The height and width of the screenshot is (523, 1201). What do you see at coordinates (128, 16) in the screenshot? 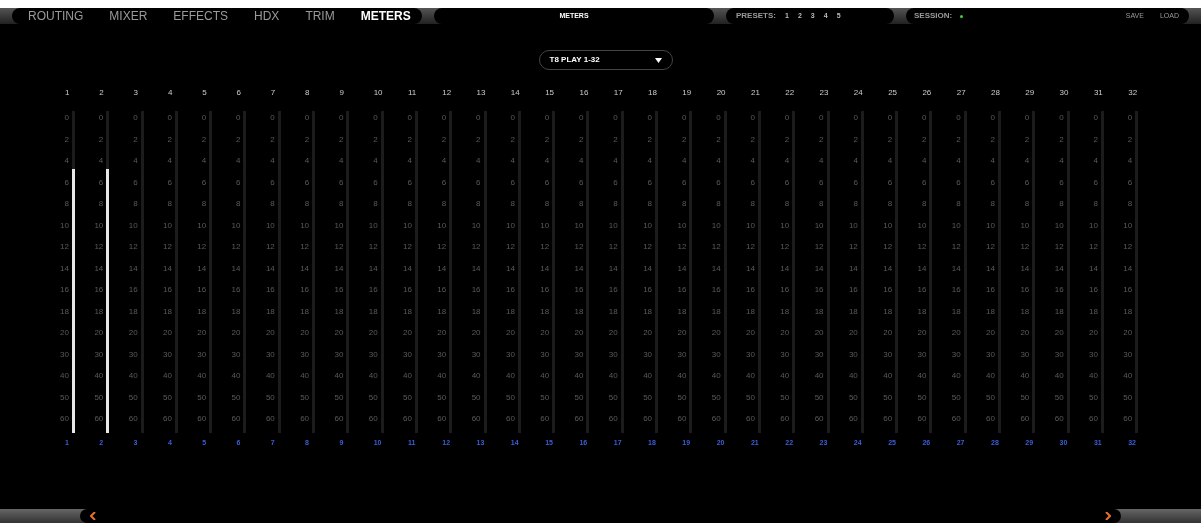
I see `tab: MIXER` at bounding box center [128, 16].